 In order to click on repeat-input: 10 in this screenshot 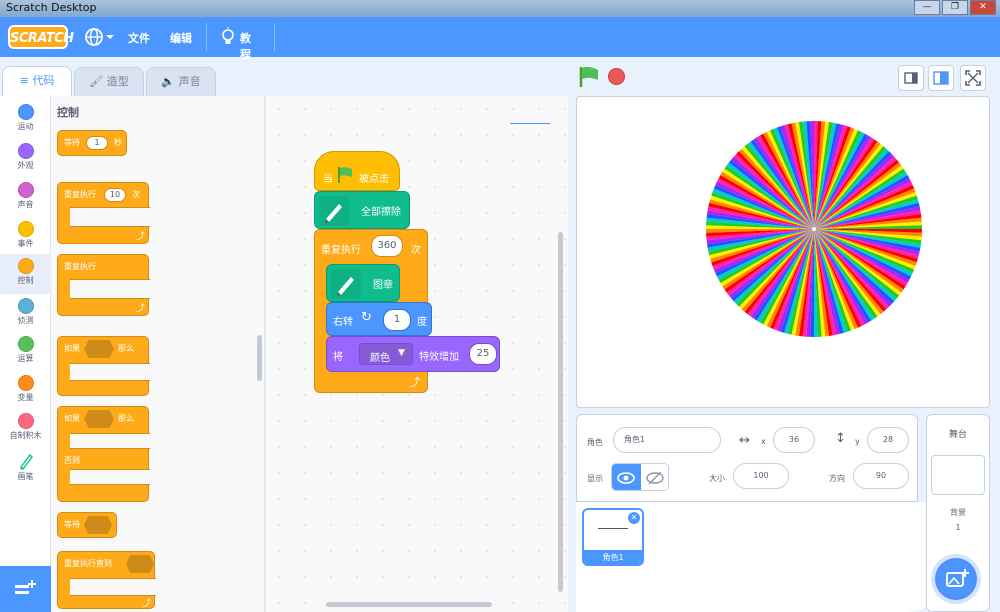, I will do `click(115, 195)`.